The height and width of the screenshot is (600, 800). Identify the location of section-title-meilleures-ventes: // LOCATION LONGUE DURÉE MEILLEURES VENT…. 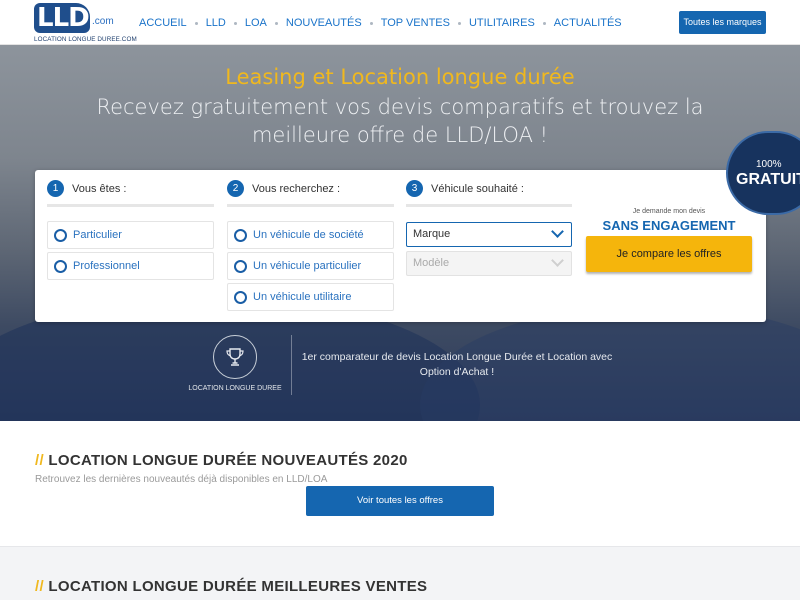
(231, 586).